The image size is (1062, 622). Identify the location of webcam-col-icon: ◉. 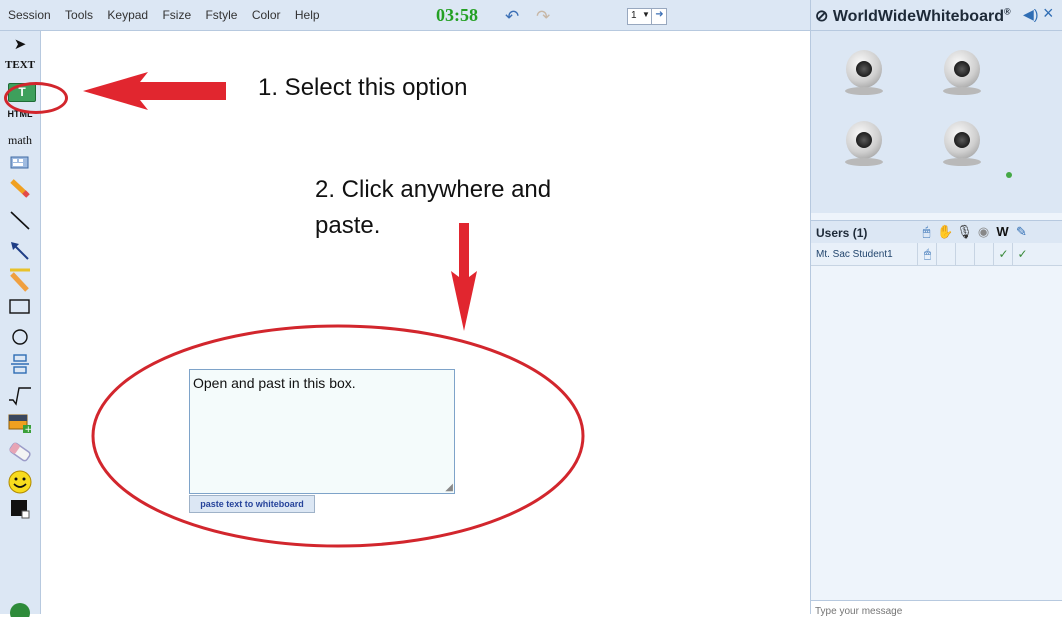
(983, 232).